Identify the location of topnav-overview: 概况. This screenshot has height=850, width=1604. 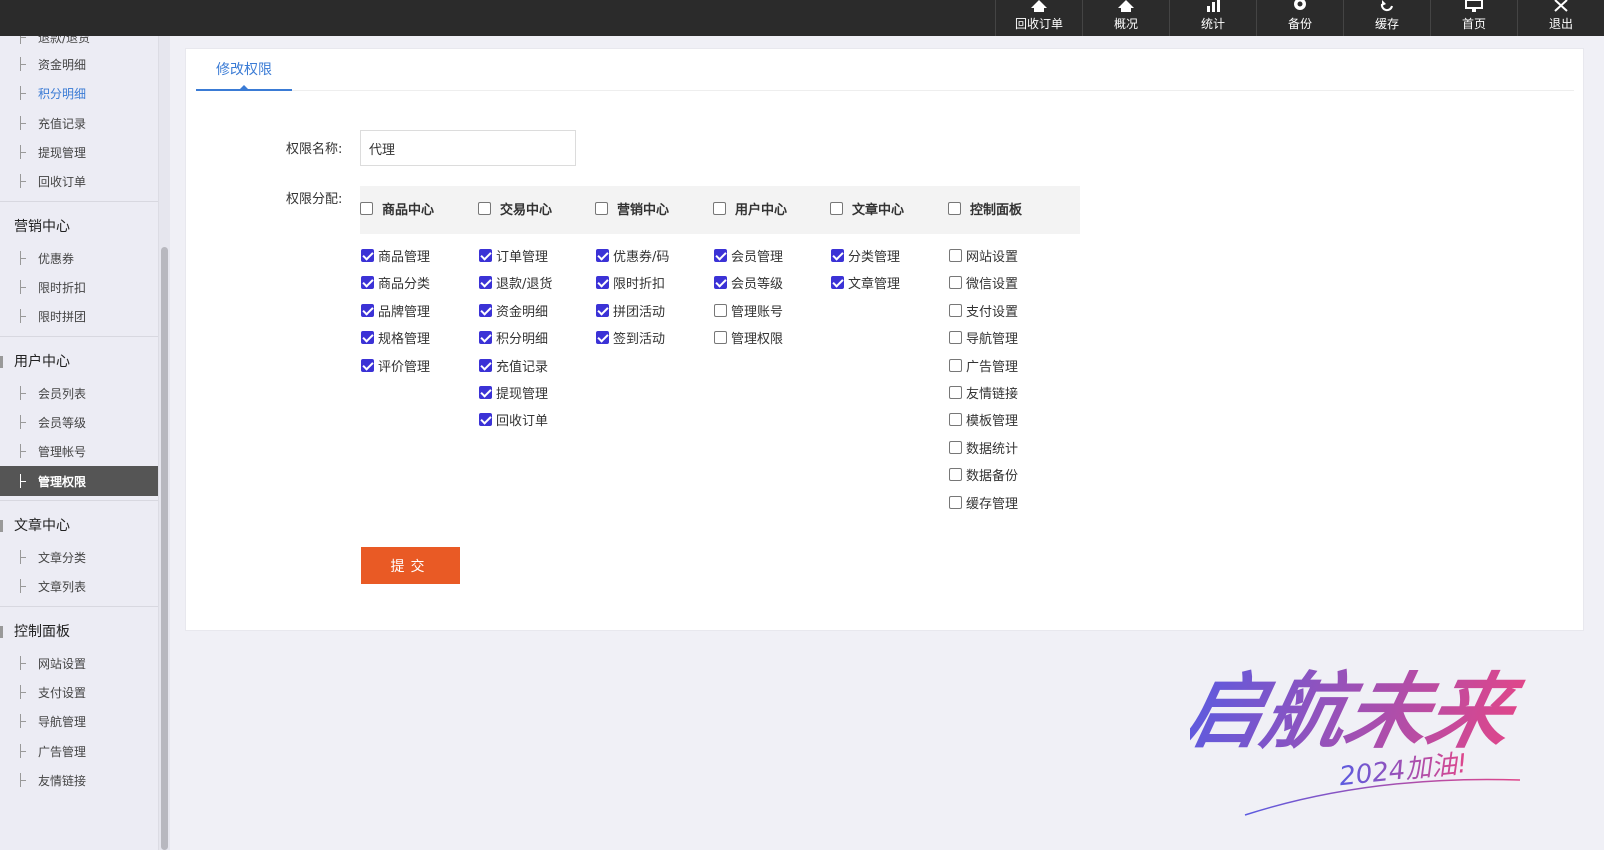
(1125, 18).